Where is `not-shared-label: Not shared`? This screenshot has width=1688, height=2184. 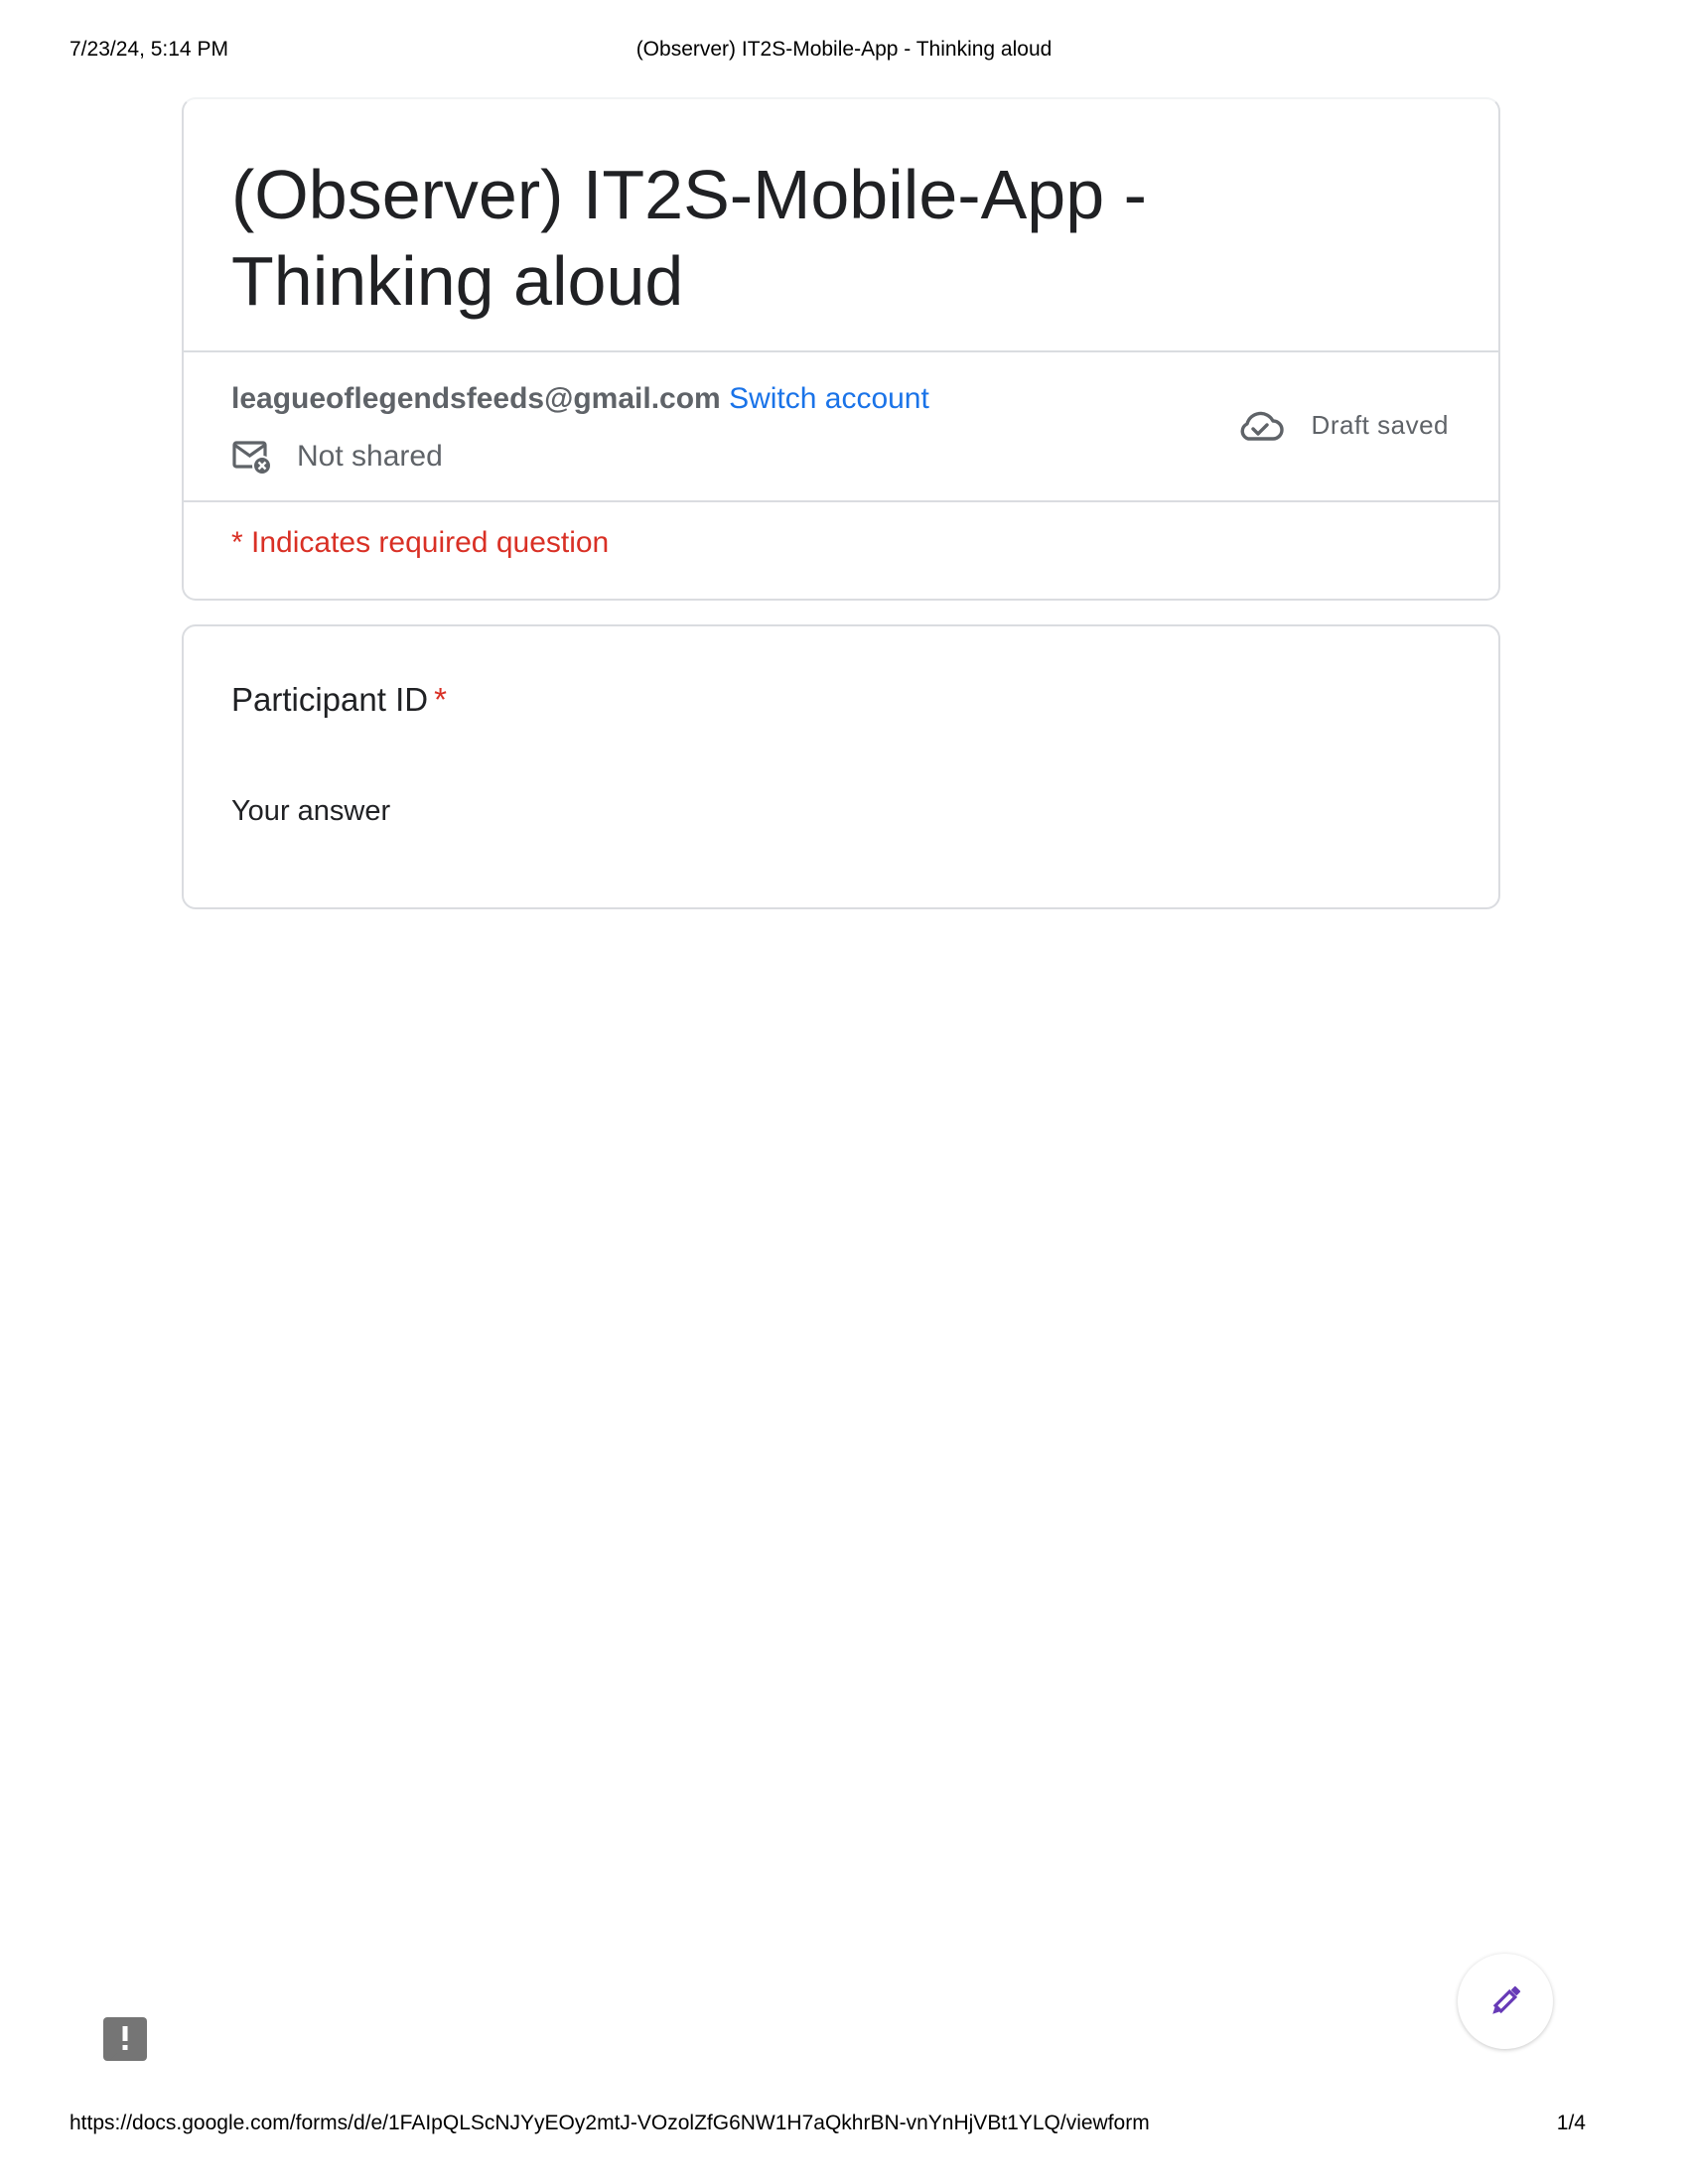
not-shared-label: Not shared is located at coordinates (370, 456).